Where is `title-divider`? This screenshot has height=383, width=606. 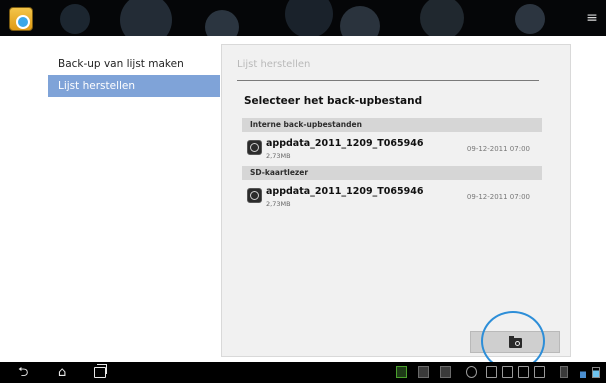
title-divider is located at coordinates (388, 80).